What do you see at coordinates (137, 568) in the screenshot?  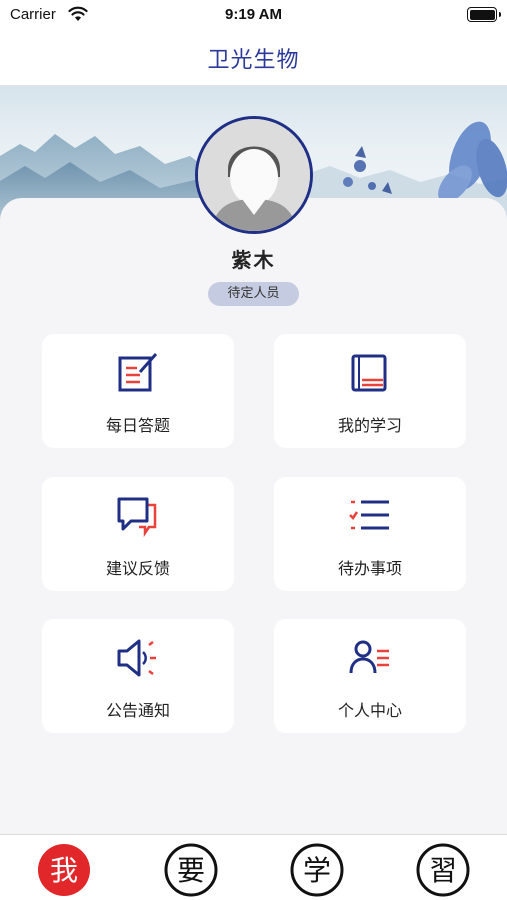 I see `menu-card-label: 建议反馈` at bounding box center [137, 568].